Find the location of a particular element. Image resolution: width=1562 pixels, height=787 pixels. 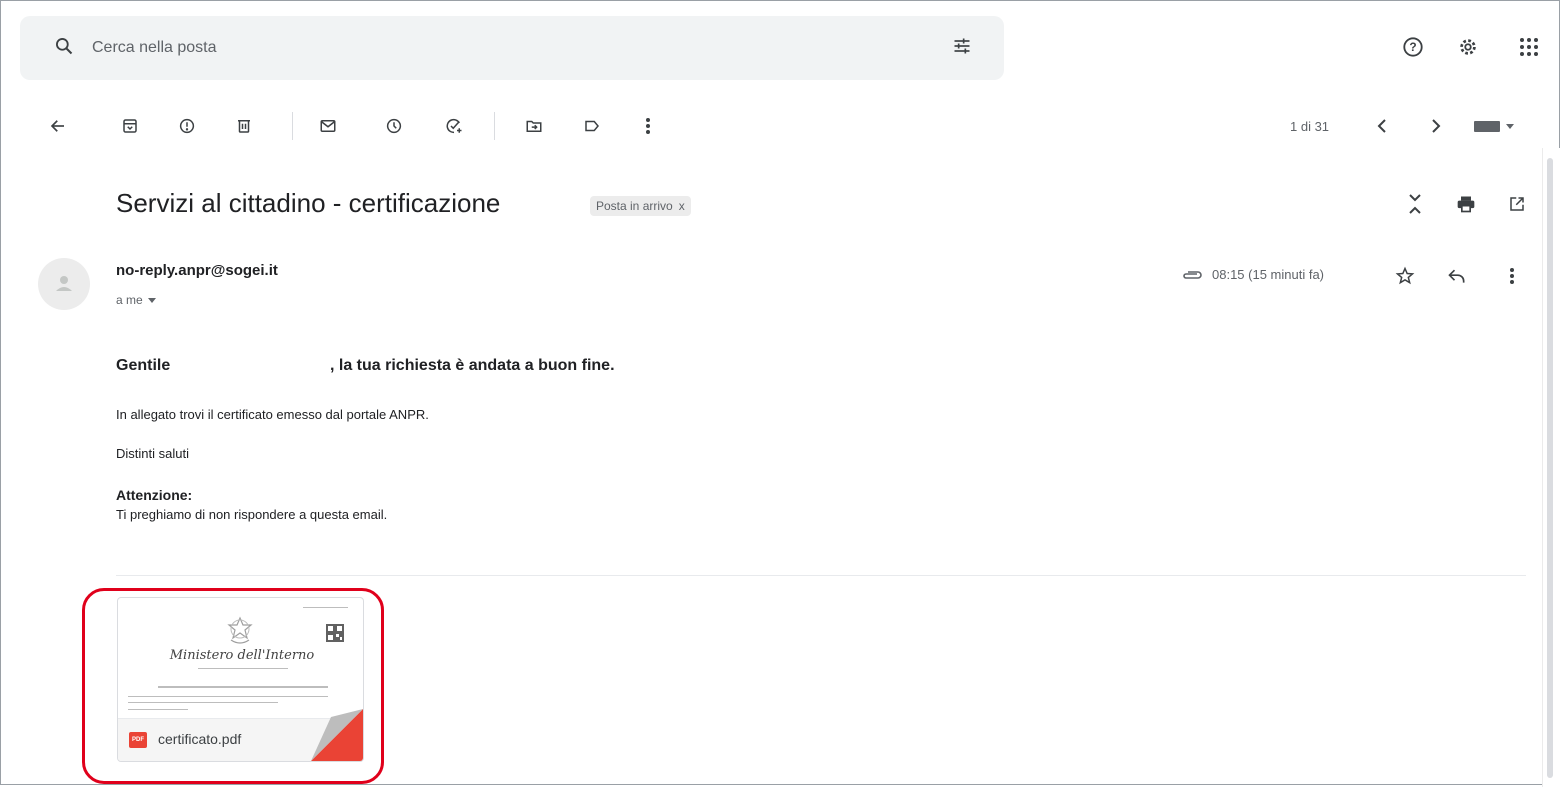

label-remove-button: x is located at coordinates (682, 206).